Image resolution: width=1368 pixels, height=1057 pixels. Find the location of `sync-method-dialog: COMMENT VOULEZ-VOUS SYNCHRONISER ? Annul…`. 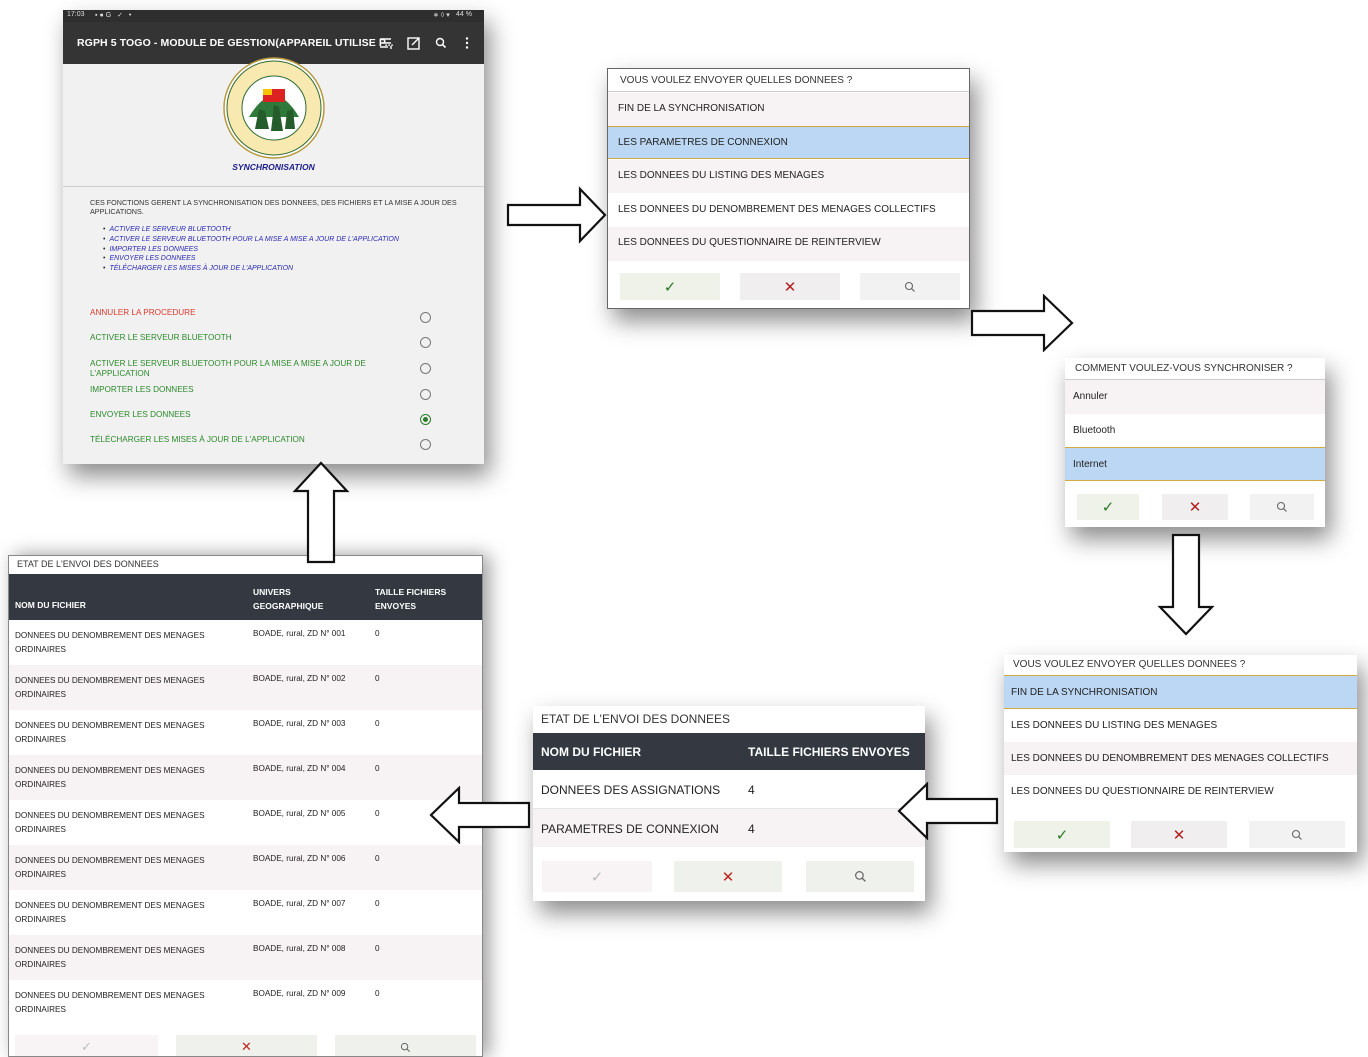

sync-method-dialog: COMMENT VOULEZ-VOUS SYNCHRONISER ? Annul… is located at coordinates (1195, 442).